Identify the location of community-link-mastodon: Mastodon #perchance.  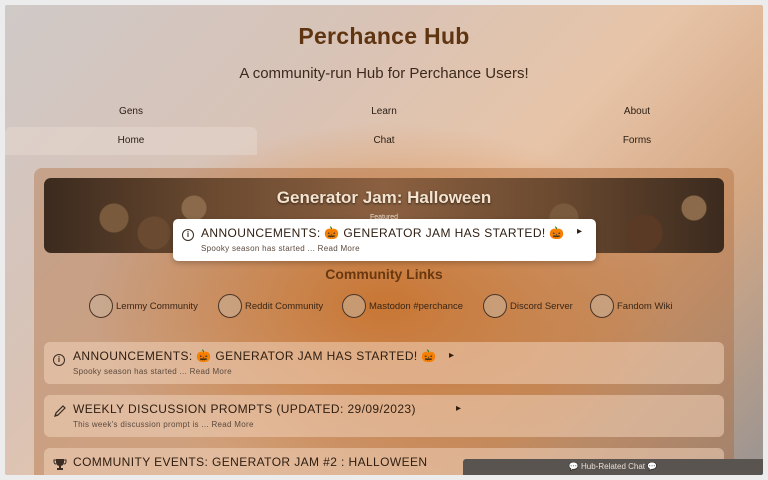
(402, 306).